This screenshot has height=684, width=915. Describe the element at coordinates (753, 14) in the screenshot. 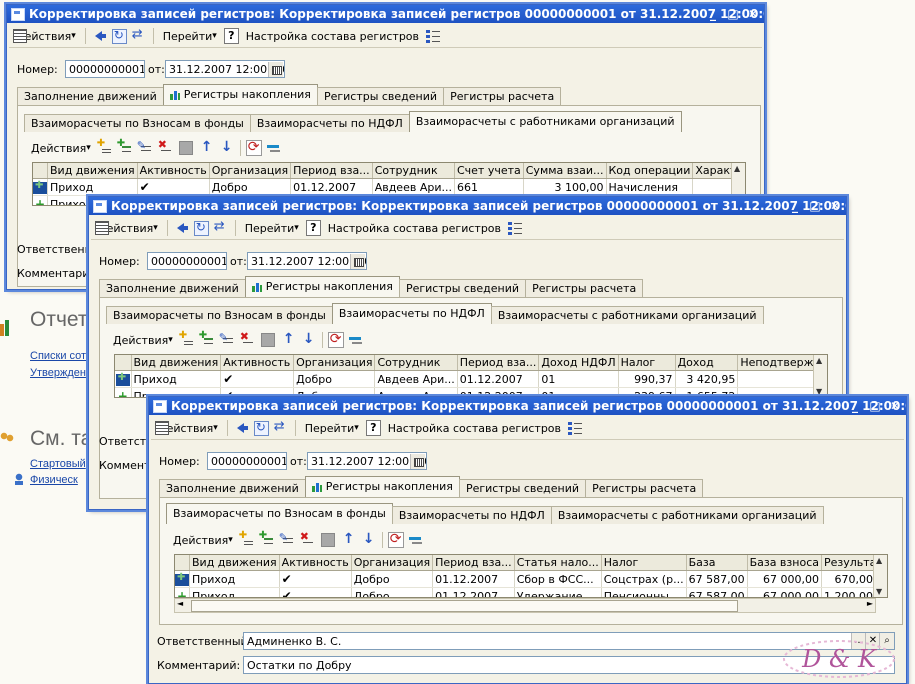

I see `close-icon: ✕` at that location.